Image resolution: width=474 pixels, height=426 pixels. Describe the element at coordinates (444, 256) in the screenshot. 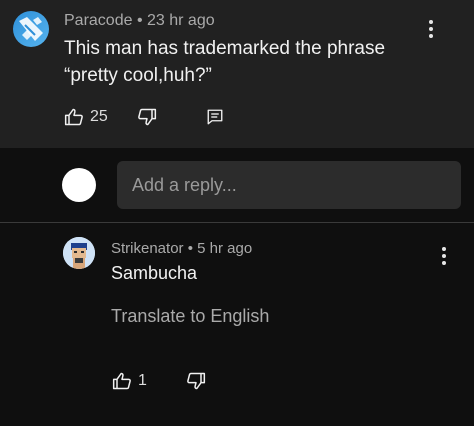

I see `reply-menu-icon` at that location.